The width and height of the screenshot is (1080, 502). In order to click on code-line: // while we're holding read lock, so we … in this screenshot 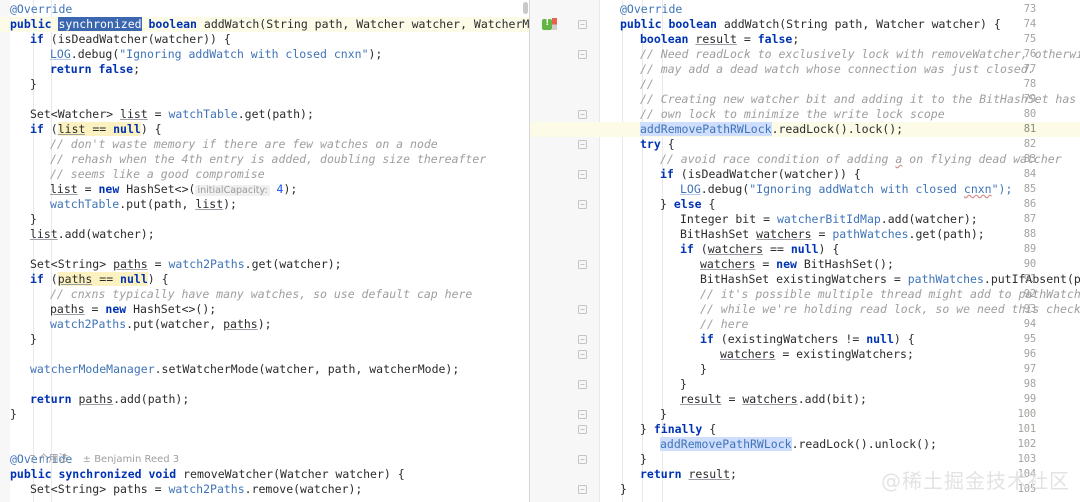, I will do `click(805, 309)`.